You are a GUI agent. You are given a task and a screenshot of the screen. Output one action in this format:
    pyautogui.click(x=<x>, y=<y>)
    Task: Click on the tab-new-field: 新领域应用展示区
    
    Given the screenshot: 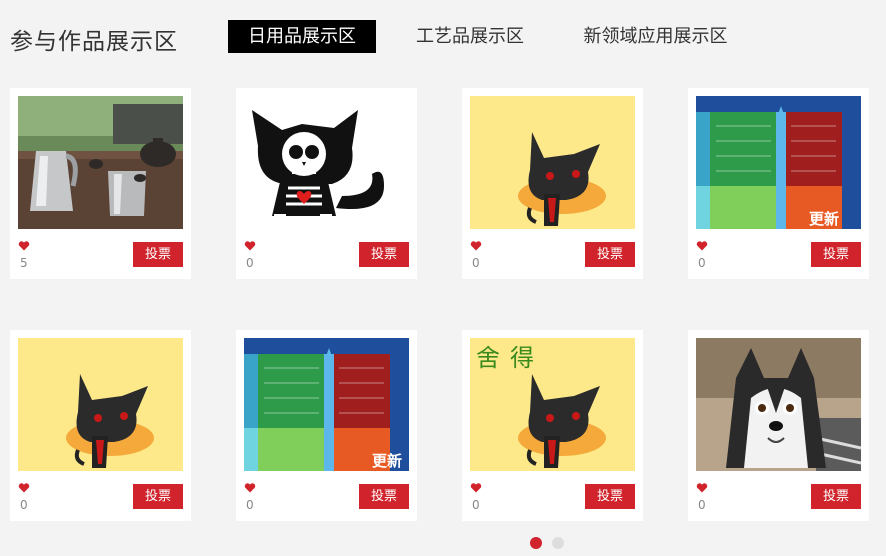 What is the action you would take?
    pyautogui.click(x=655, y=36)
    